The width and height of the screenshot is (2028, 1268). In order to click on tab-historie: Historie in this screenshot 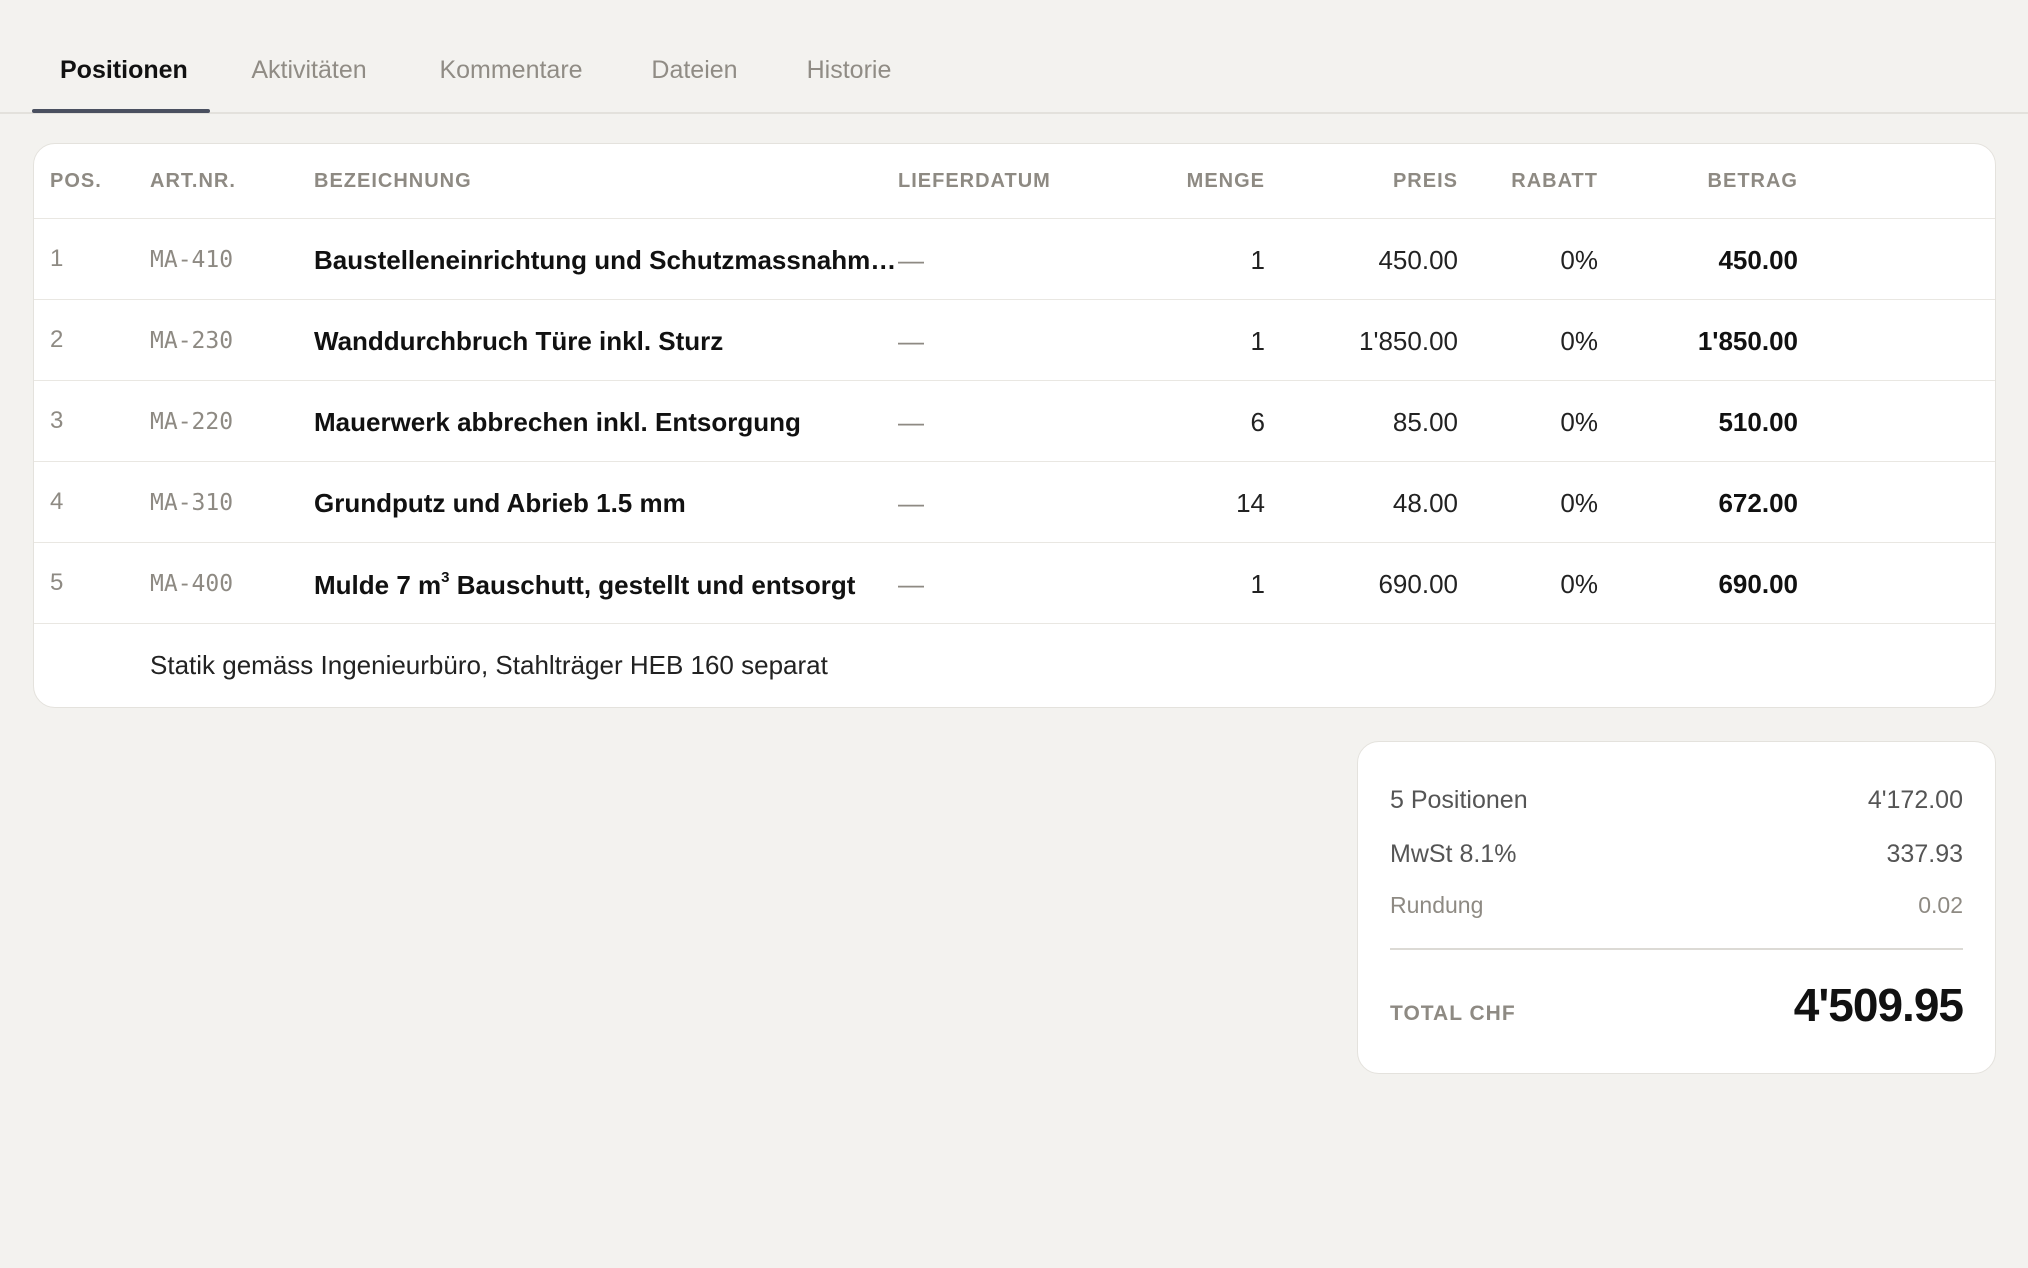, I will do `click(849, 83)`.